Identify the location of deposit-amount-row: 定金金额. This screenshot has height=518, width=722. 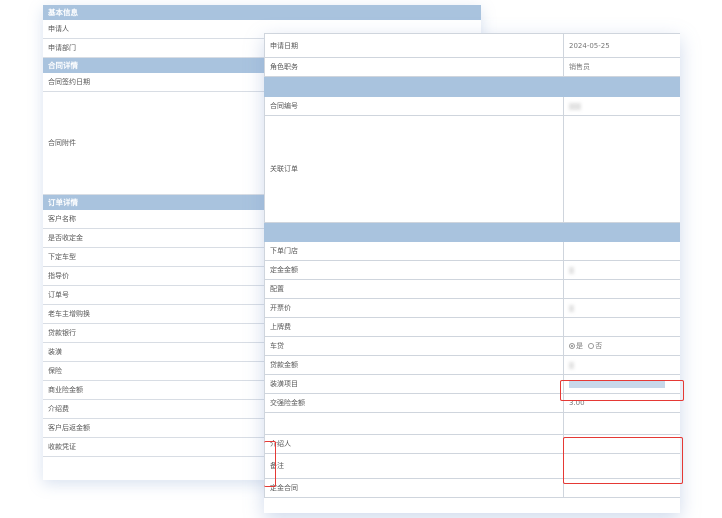
(472, 270).